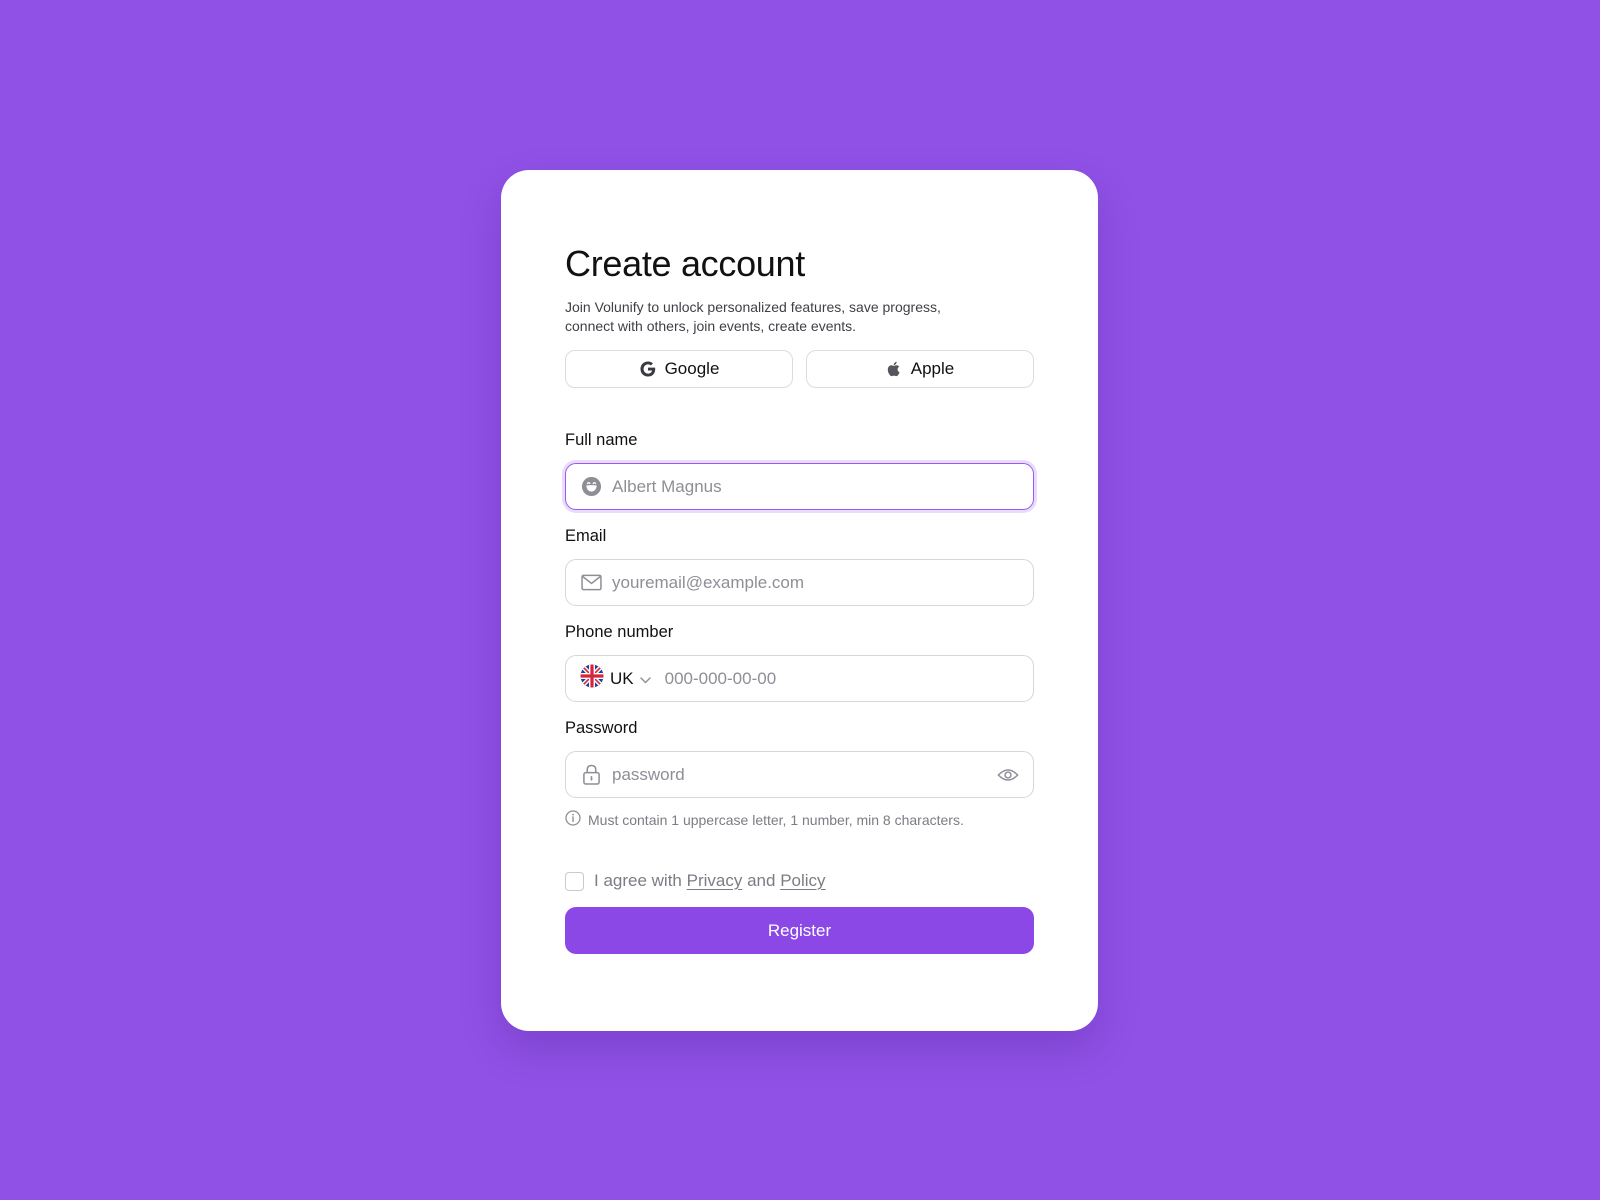 Image resolution: width=1600 pixels, height=1200 pixels. Describe the element at coordinates (619, 632) in the screenshot. I see `phone-label: Phone number` at that location.